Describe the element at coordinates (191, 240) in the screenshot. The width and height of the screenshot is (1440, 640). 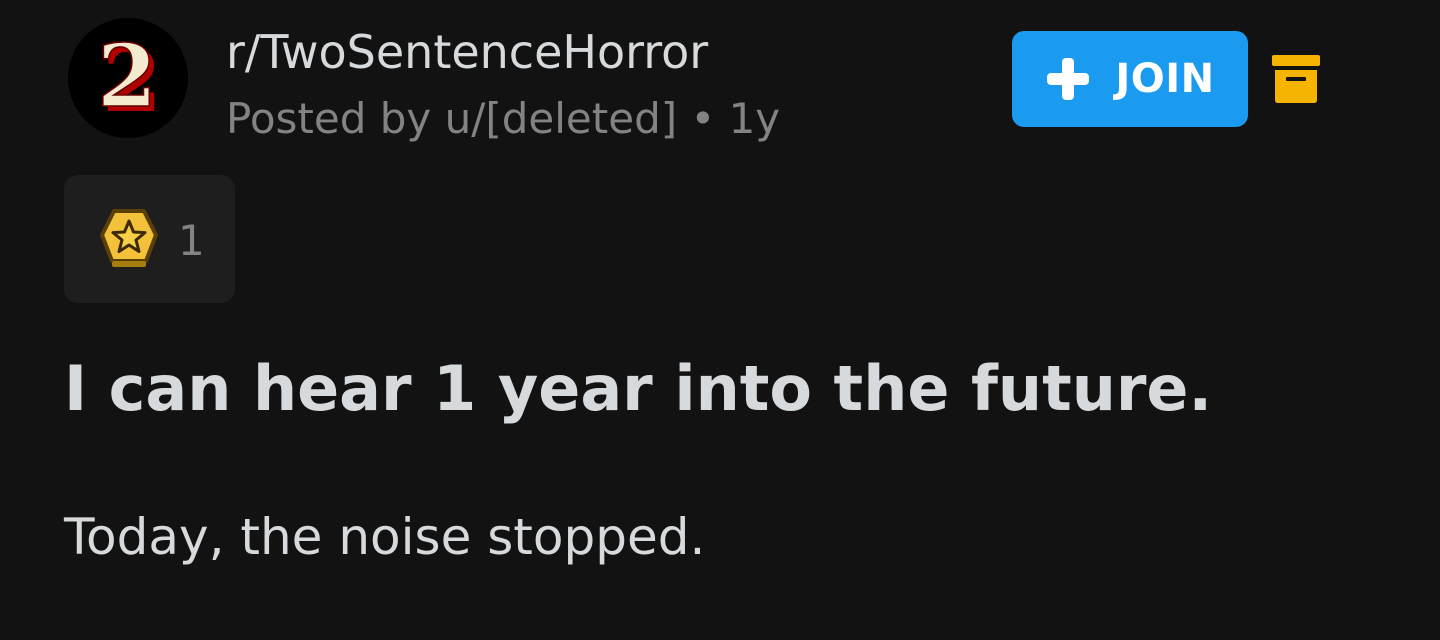
I see `award-count: 1` at that location.